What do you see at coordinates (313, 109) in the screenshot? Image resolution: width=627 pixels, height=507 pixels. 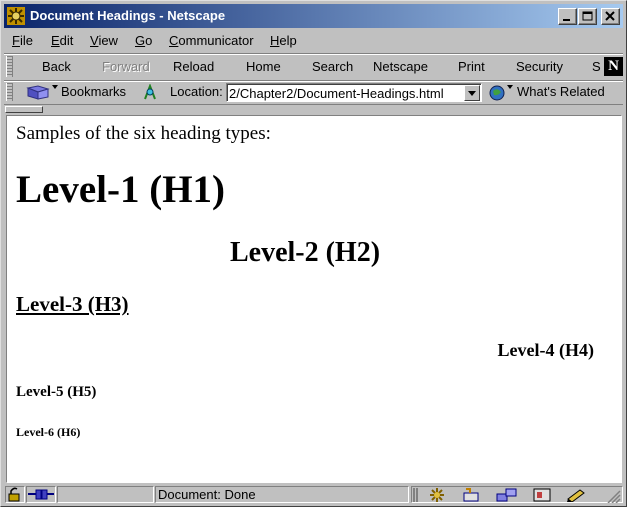 I see `collapsed-toolbar-strip` at bounding box center [313, 109].